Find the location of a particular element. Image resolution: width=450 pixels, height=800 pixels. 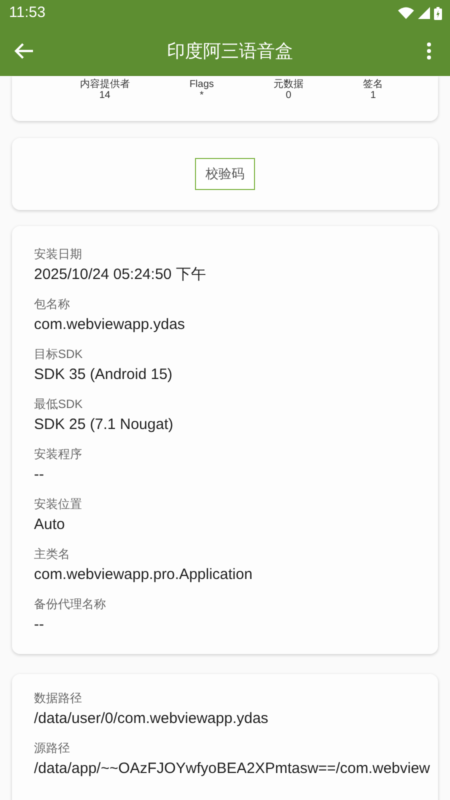

field-label: 最低SDK is located at coordinates (59, 404).